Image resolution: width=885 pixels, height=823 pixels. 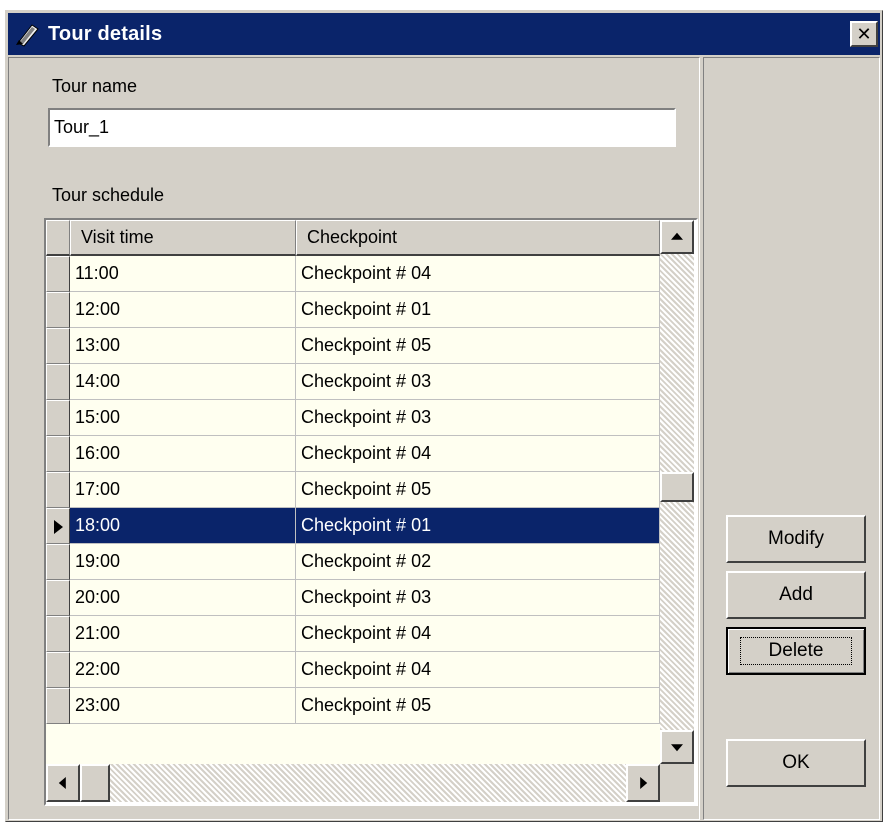 I want to click on visit-time-cell: 14:00, so click(x=183, y=382).